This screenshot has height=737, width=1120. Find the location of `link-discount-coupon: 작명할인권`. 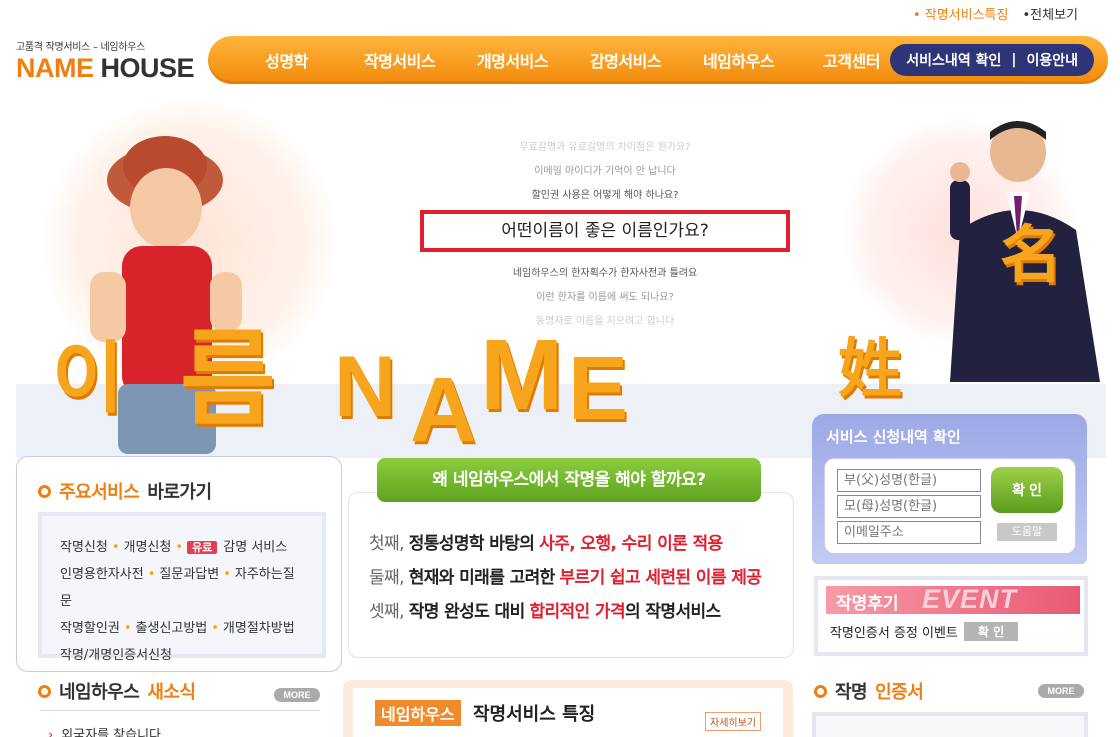

link-discount-coupon: 작명할인권 is located at coordinates (90, 628).